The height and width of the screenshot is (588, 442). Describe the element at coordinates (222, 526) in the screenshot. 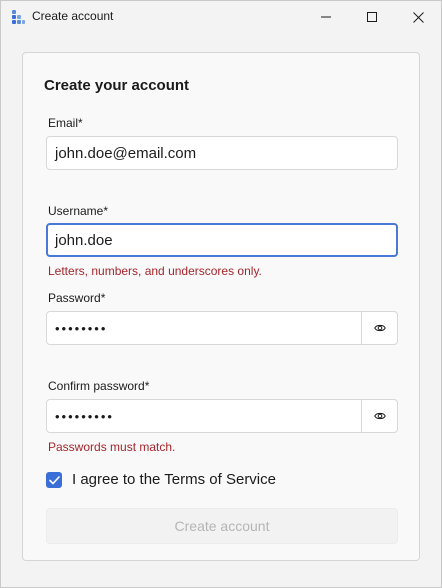

I see `create-account-button: Create account` at that location.